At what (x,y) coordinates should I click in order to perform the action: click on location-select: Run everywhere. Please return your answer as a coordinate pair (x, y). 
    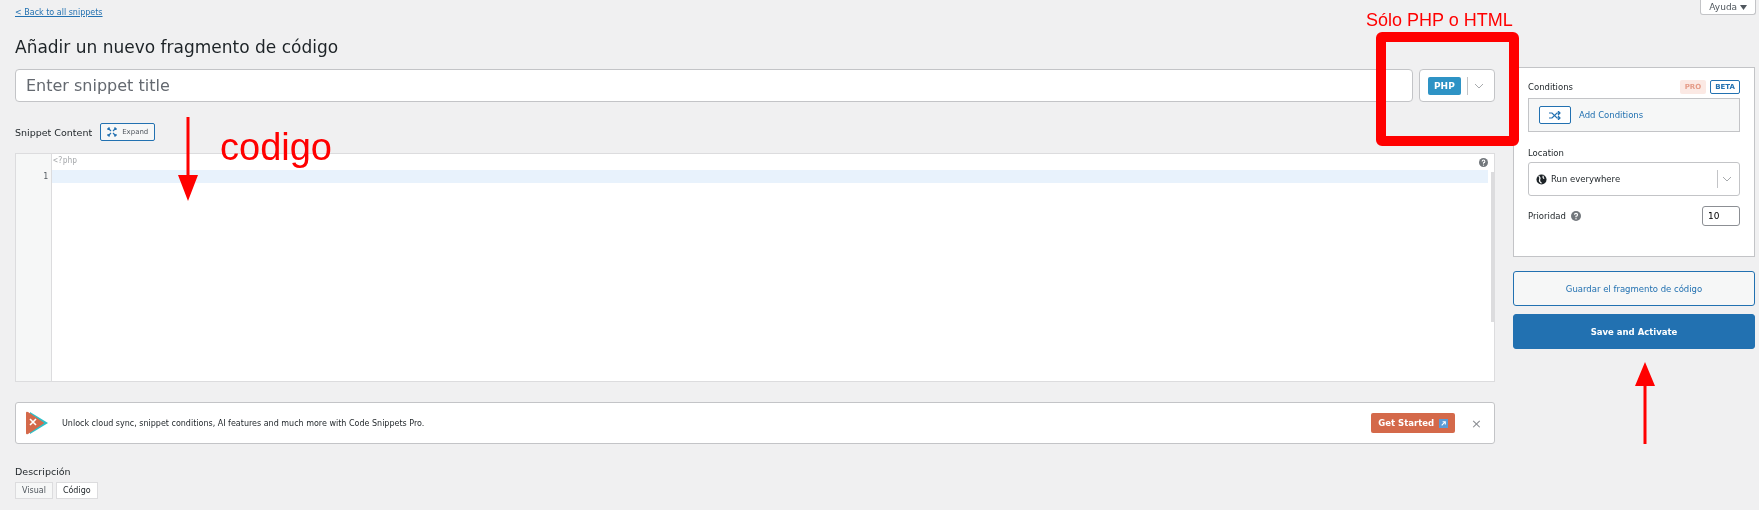
    Looking at the image, I should click on (1634, 179).